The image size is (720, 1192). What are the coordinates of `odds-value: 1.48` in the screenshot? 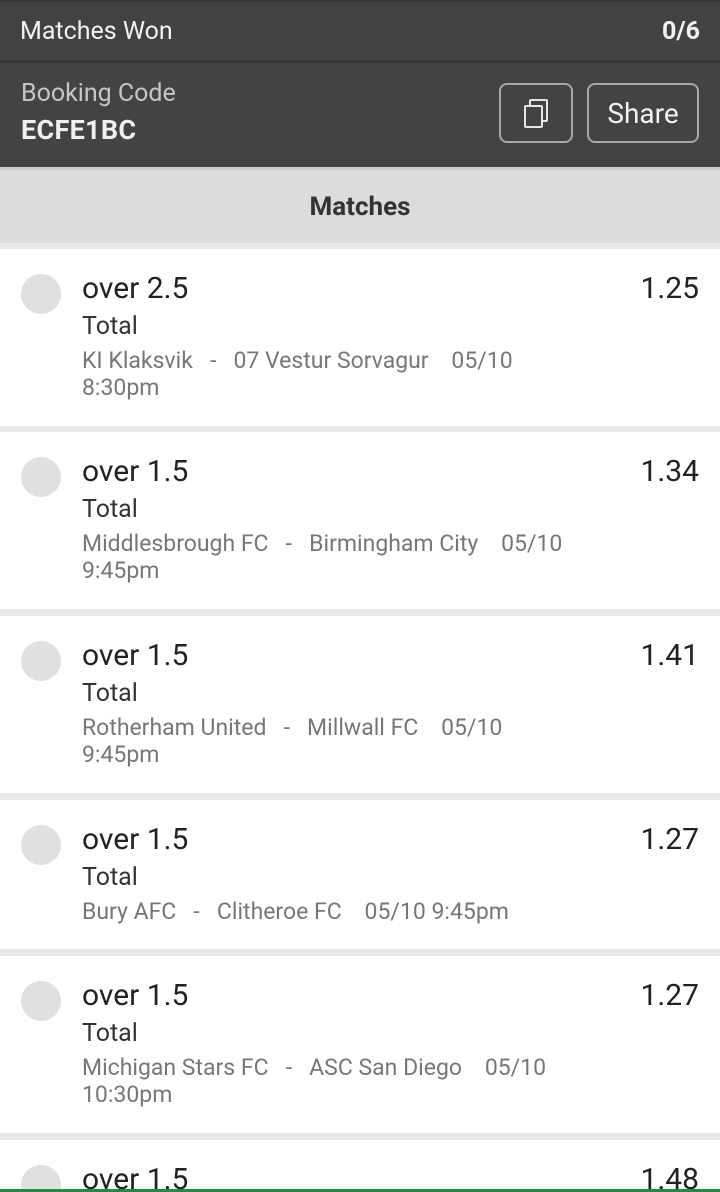 It's located at (670, 1177).